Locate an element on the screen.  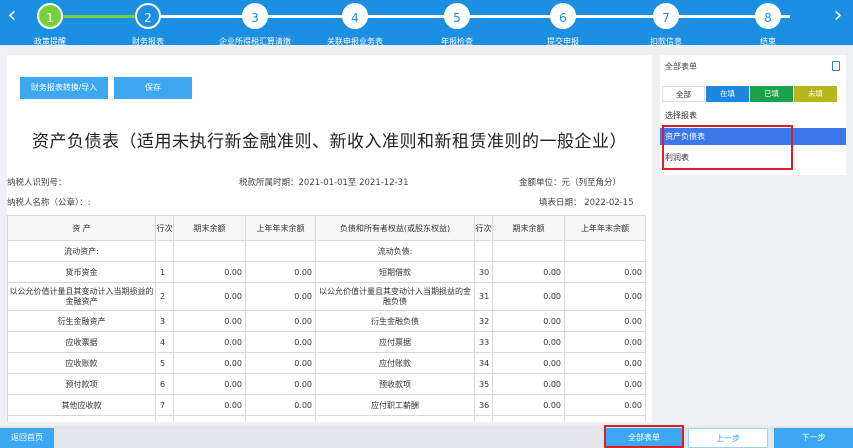
return-home-button: 返回首页 is located at coordinates (27, 438).